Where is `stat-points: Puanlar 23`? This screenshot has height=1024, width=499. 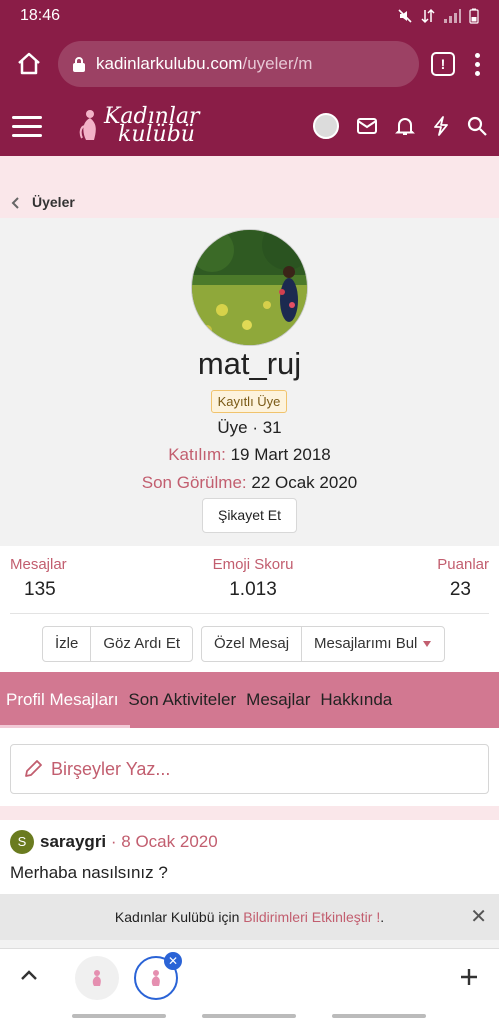
stat-points: Puanlar 23 is located at coordinates (463, 578).